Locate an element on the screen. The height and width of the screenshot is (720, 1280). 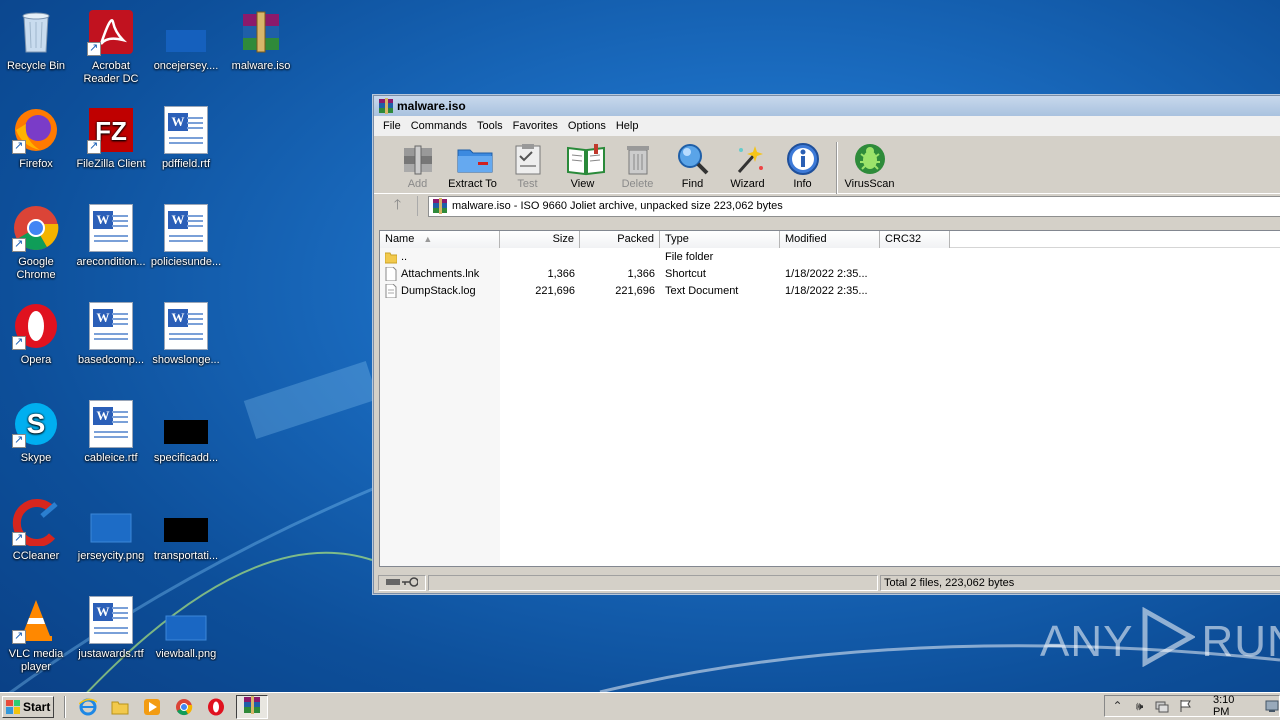
wizard-button: Wizard is located at coordinates (747, 166).